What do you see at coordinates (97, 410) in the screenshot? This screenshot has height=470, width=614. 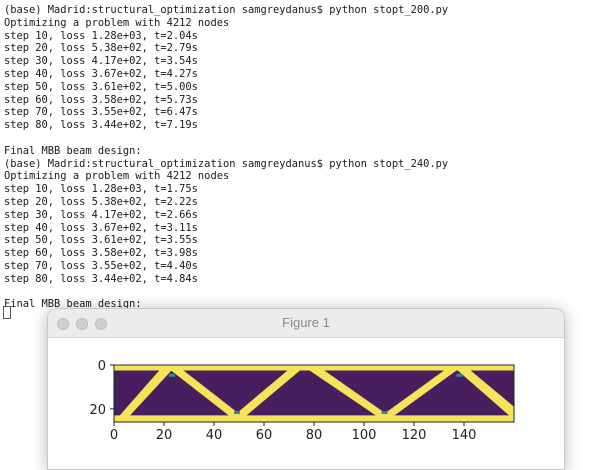 I see `y-tick-label: 20` at bounding box center [97, 410].